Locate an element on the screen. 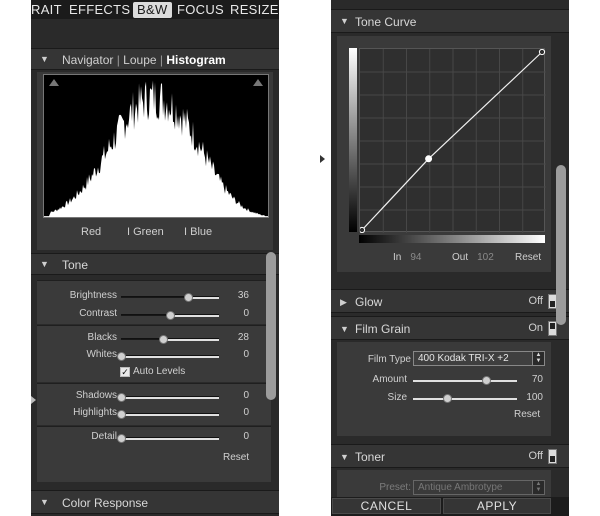 The width and height of the screenshot is (600, 516). tab-resize: RESIZE is located at coordinates (254, 10).